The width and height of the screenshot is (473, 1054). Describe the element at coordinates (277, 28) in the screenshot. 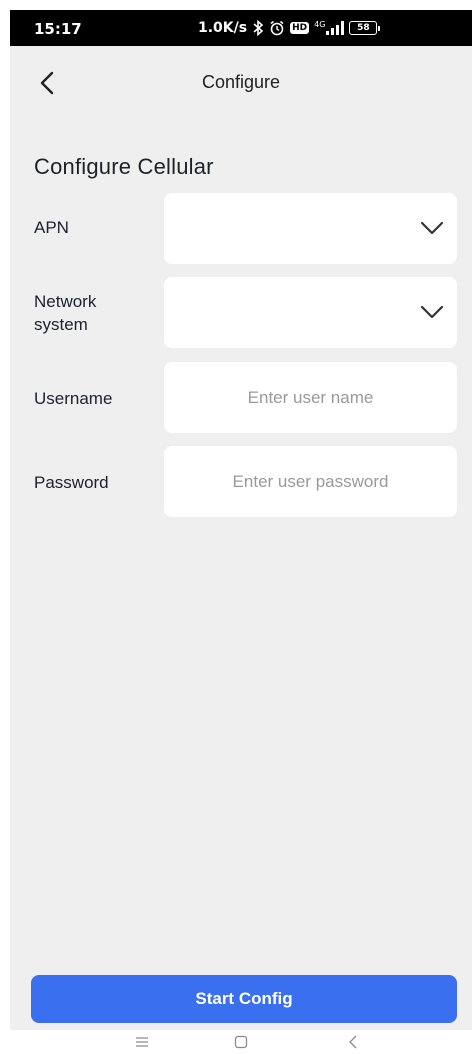

I see `alarm-icon` at that location.